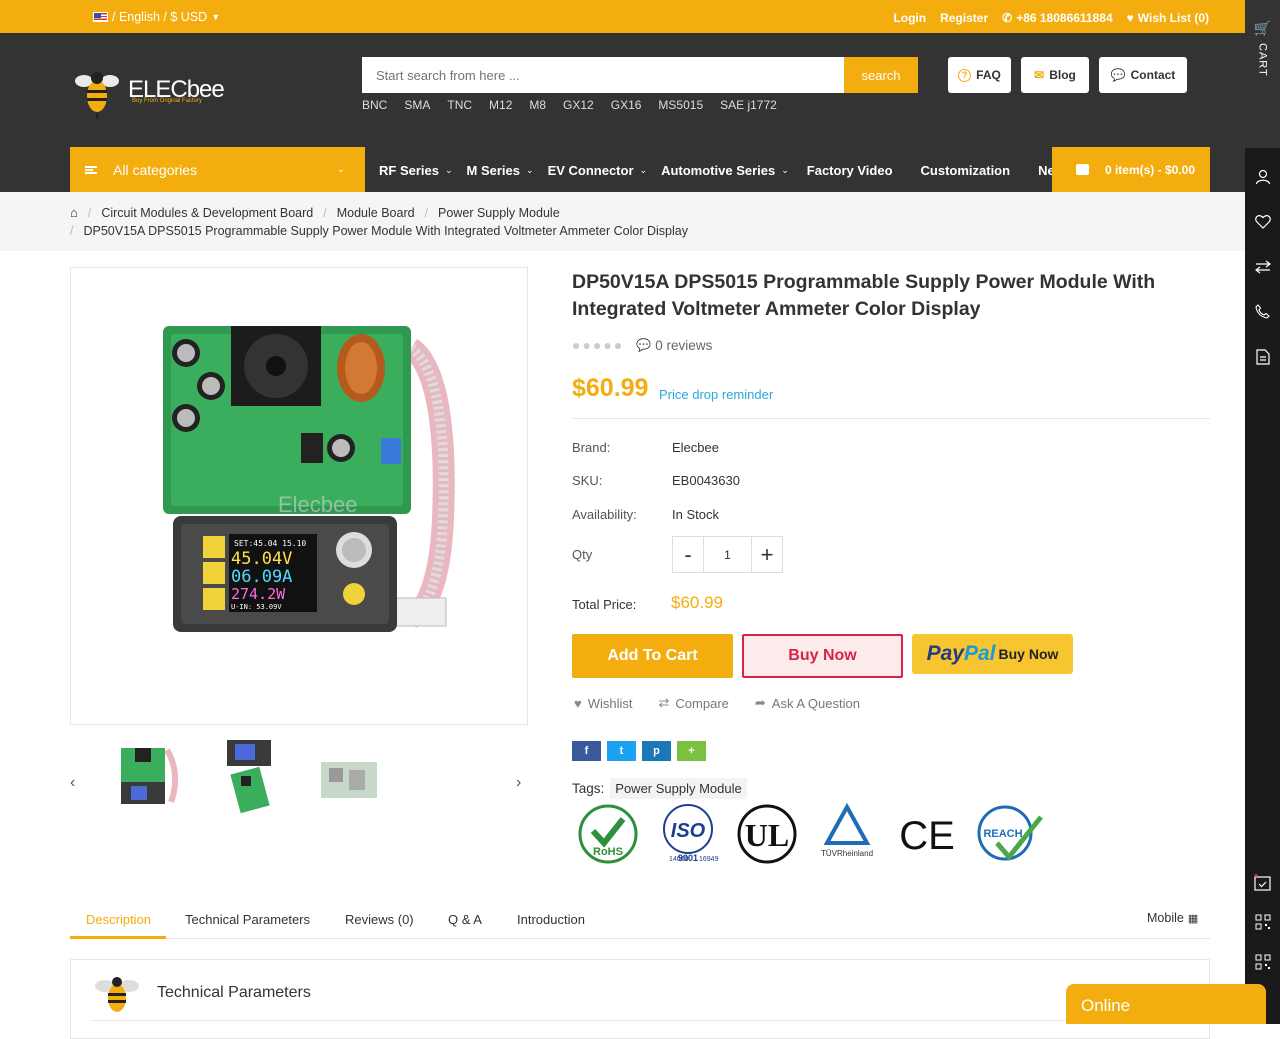 This screenshot has height=1039, width=1280. I want to click on pinterest-share-icon: p, so click(656, 751).